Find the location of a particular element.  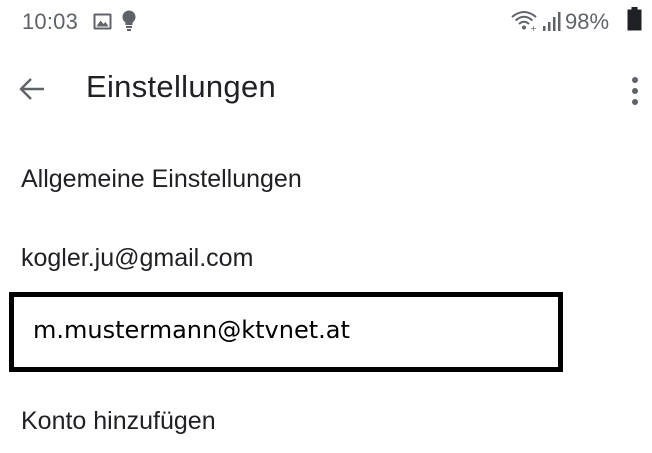

image-icon is located at coordinates (102, 21).